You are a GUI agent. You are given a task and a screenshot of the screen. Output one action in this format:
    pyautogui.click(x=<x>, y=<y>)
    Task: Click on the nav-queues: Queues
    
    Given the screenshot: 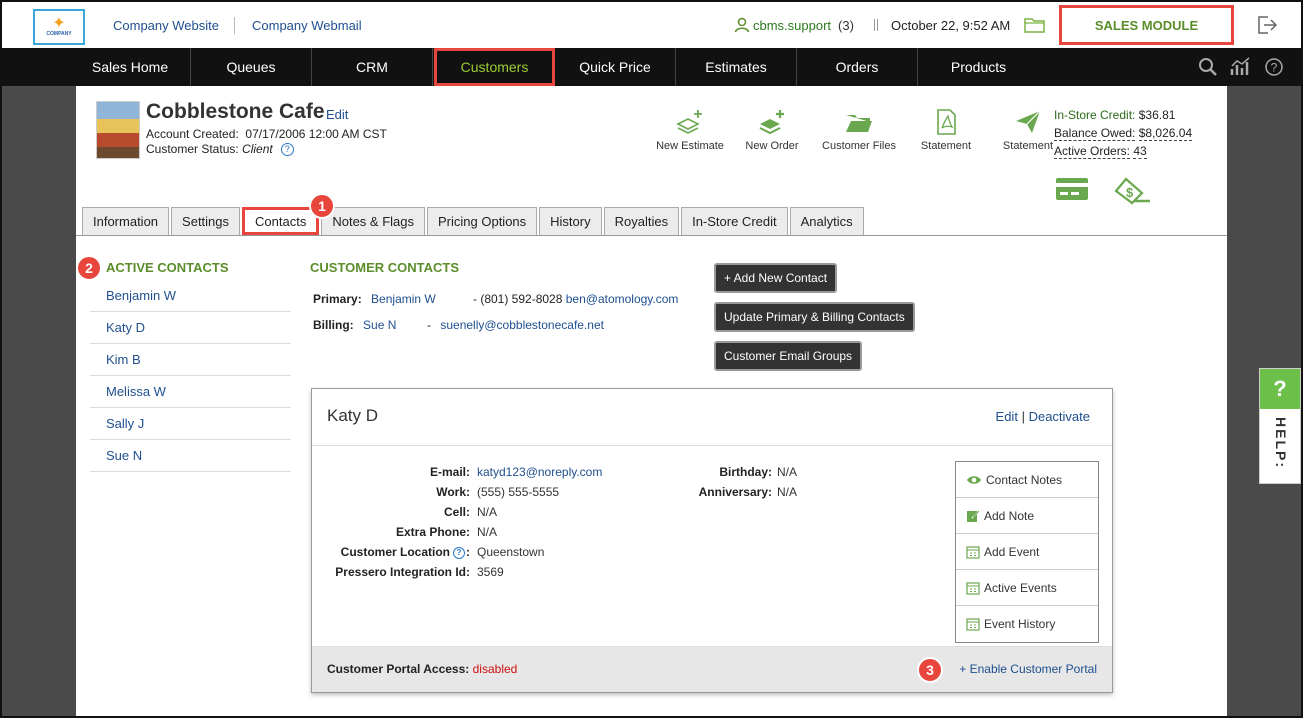 What is the action you would take?
    pyautogui.click(x=251, y=67)
    